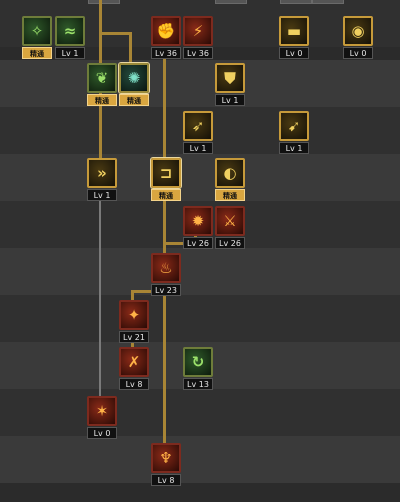 Image resolution: width=400 pixels, height=502 pixels. I want to click on skill-node-dash: » Lv 1, so click(102, 179).